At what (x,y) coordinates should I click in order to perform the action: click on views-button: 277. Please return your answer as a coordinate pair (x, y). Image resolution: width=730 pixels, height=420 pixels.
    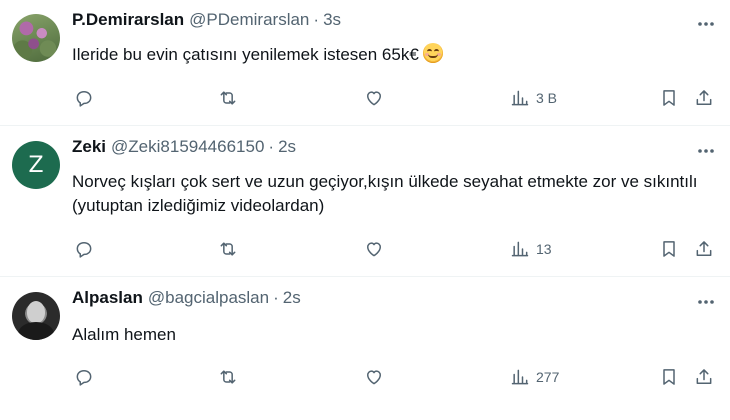
    Looking at the image, I should click on (534, 377).